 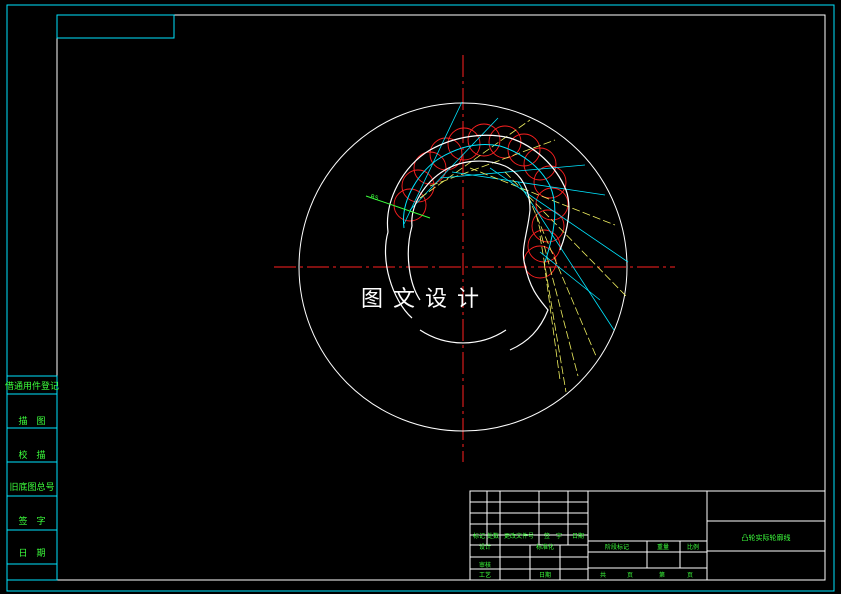 I want to click on revision-header: 更改文件号, so click(x=519, y=536).